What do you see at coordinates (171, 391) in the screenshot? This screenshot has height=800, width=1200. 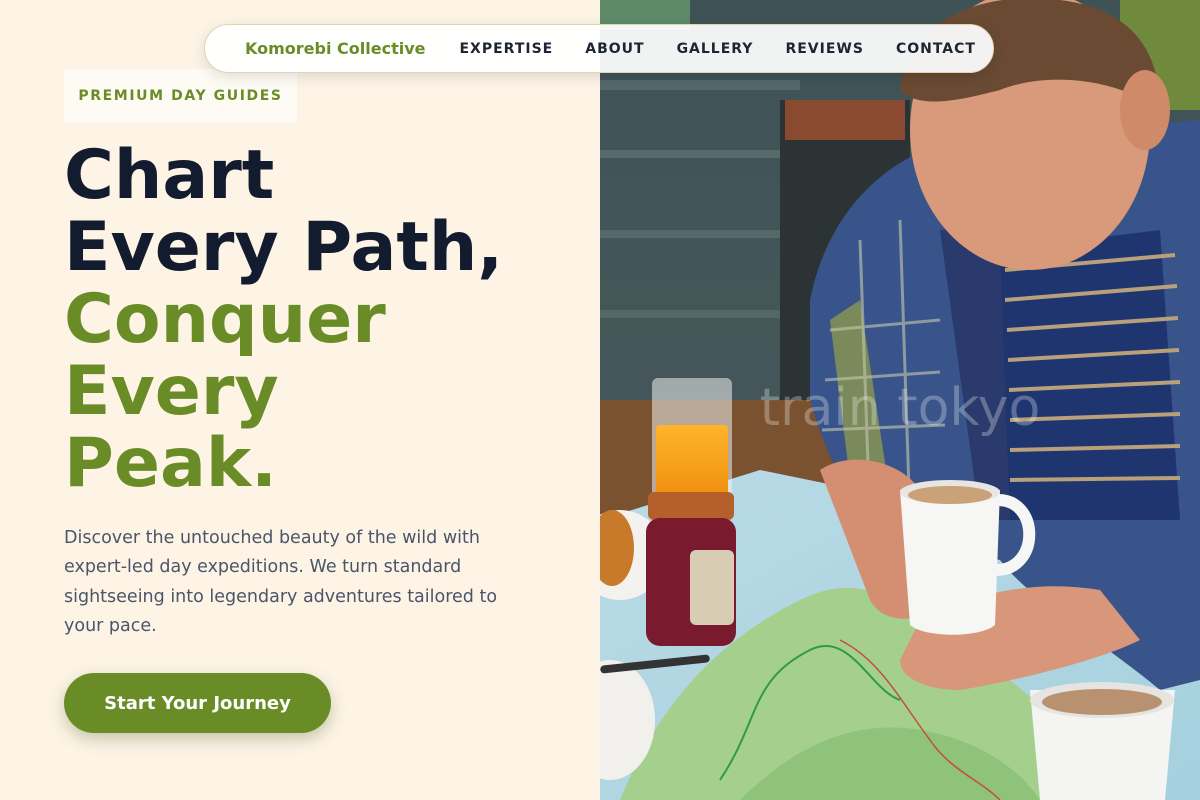 I see `headline-line-4: Every` at bounding box center [171, 391].